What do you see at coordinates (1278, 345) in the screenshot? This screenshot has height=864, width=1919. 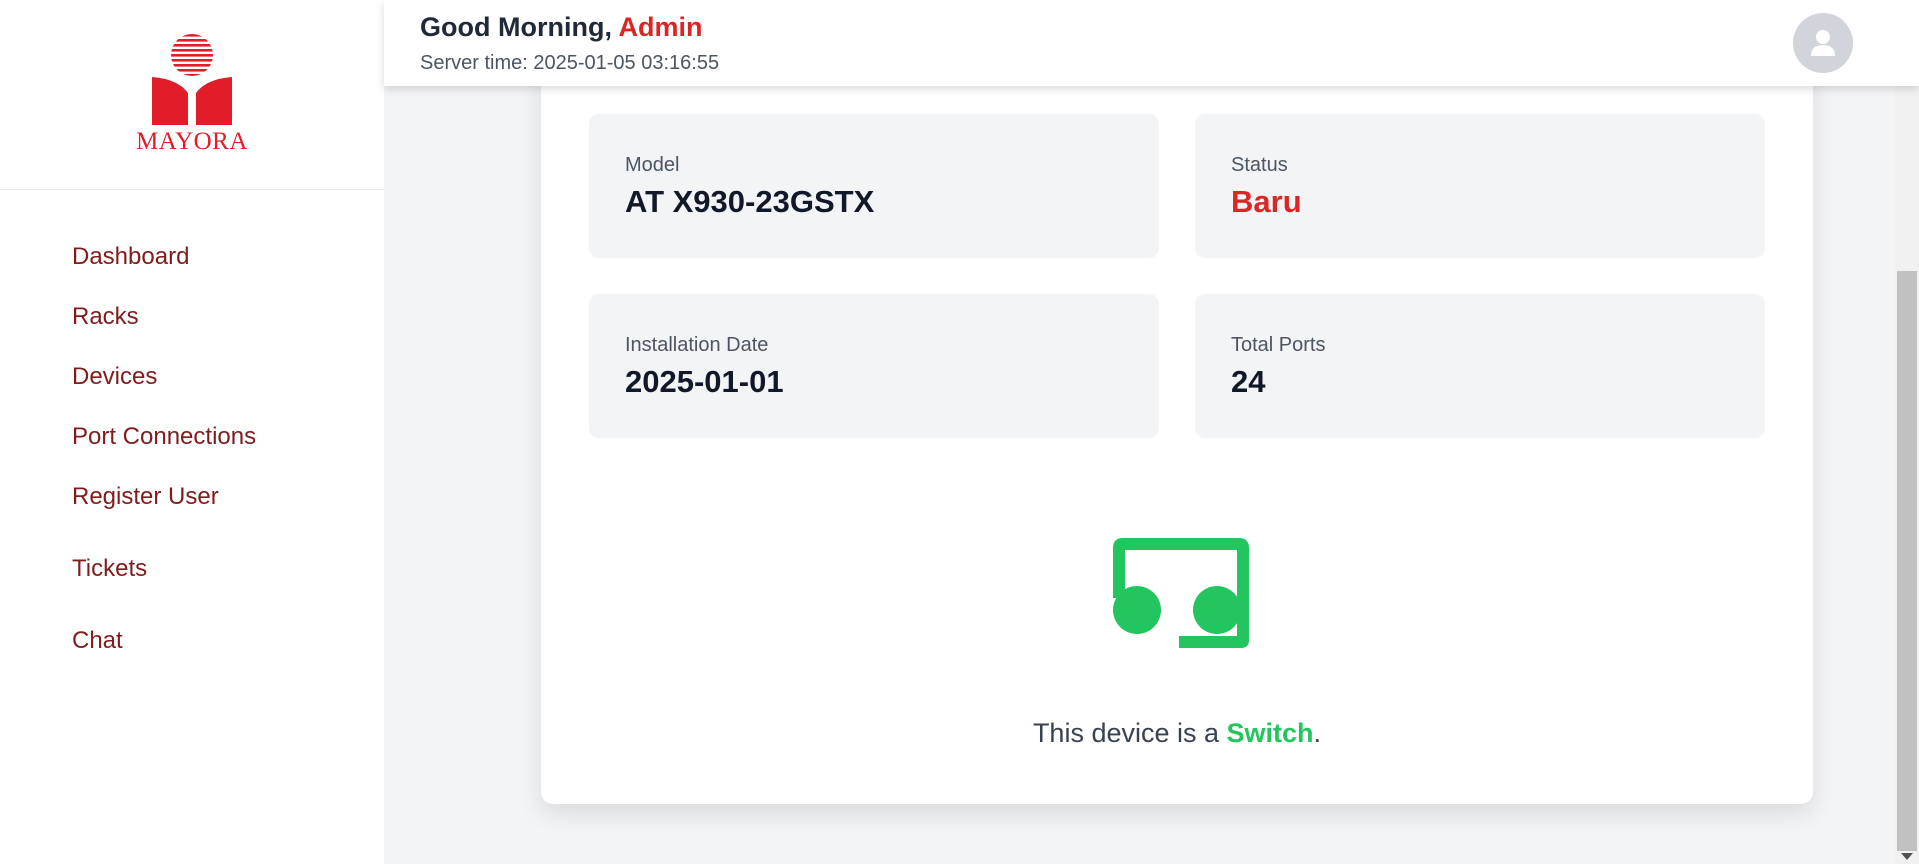 I see `total-ports-label: Total Ports` at bounding box center [1278, 345].